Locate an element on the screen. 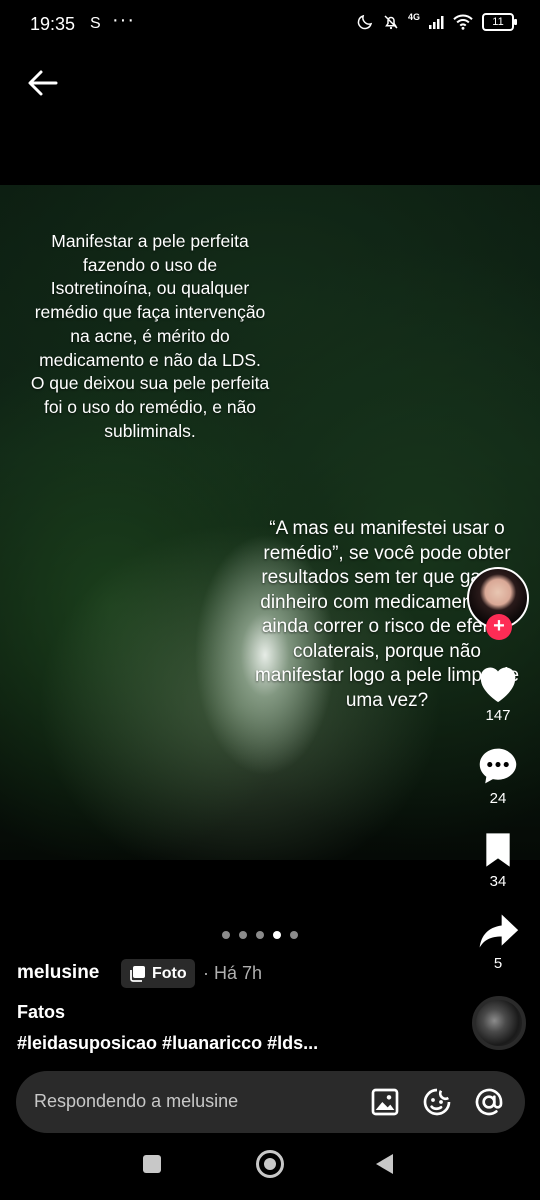 The image size is (540, 1200). home-button is located at coordinates (270, 1164).